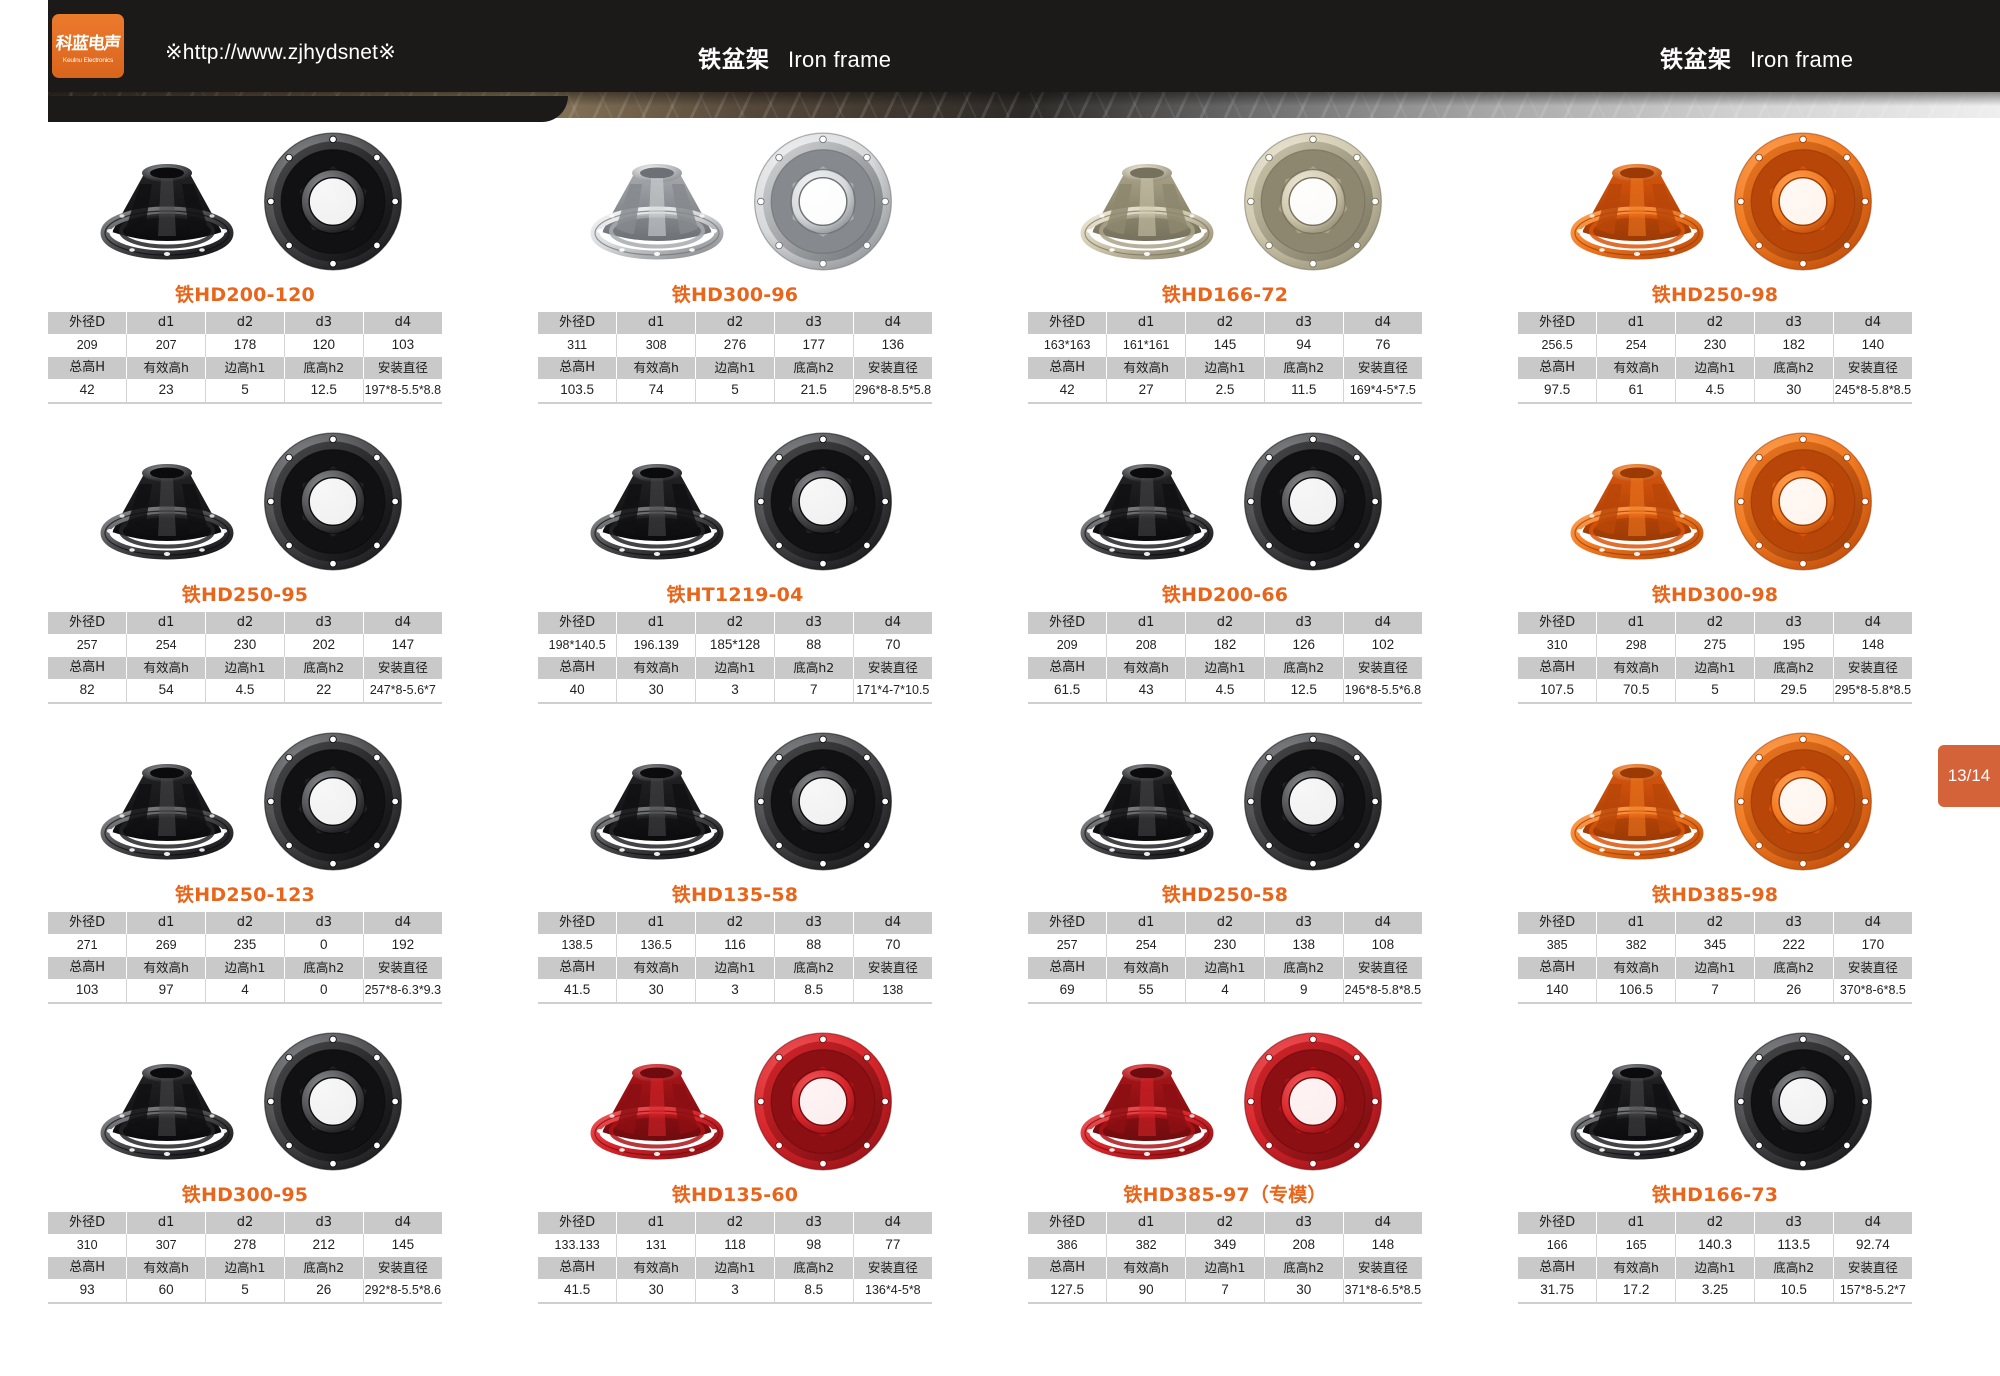 The width and height of the screenshot is (2000, 1376). I want to click on spec-value-cell: 292*8-5.5*8.6, so click(402, 1292).